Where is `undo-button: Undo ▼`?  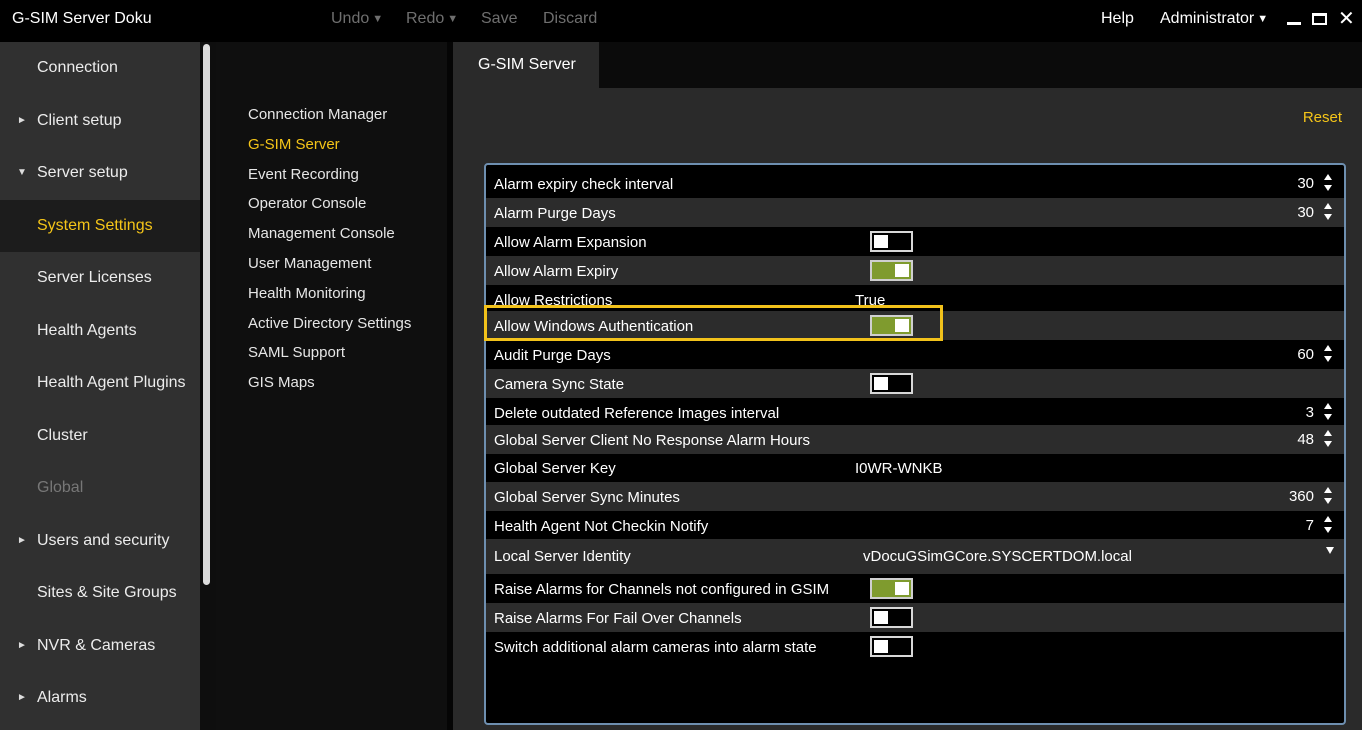
undo-button: Undo ▼ is located at coordinates (357, 19).